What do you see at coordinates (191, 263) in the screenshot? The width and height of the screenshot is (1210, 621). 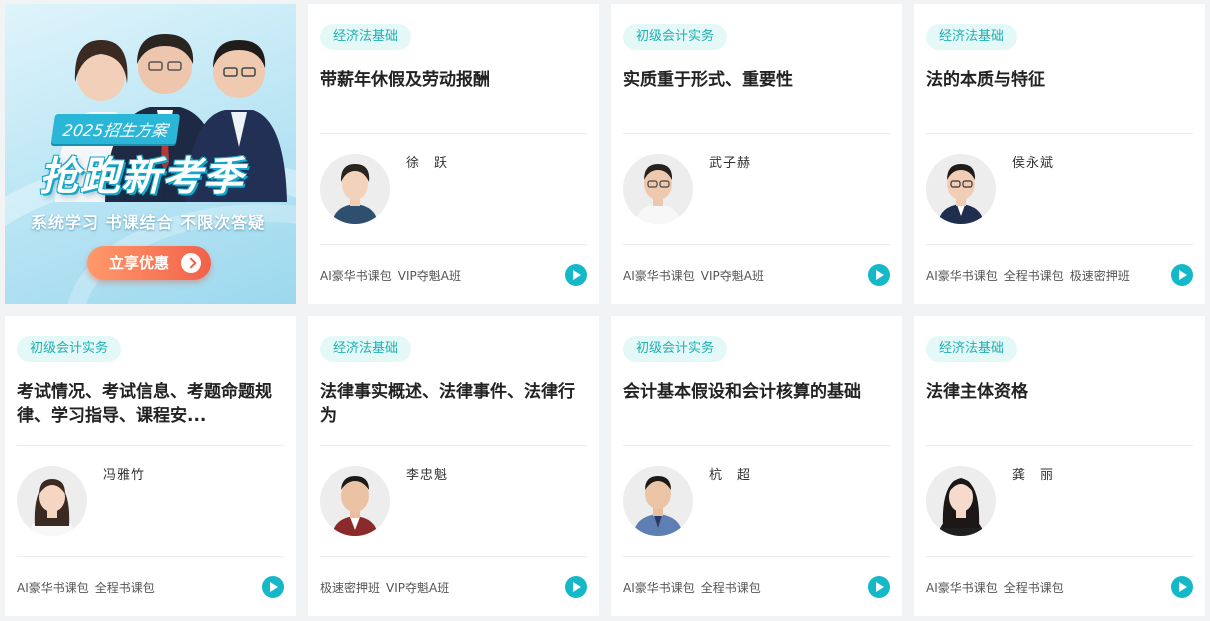 I see `chevron-right-icon` at bounding box center [191, 263].